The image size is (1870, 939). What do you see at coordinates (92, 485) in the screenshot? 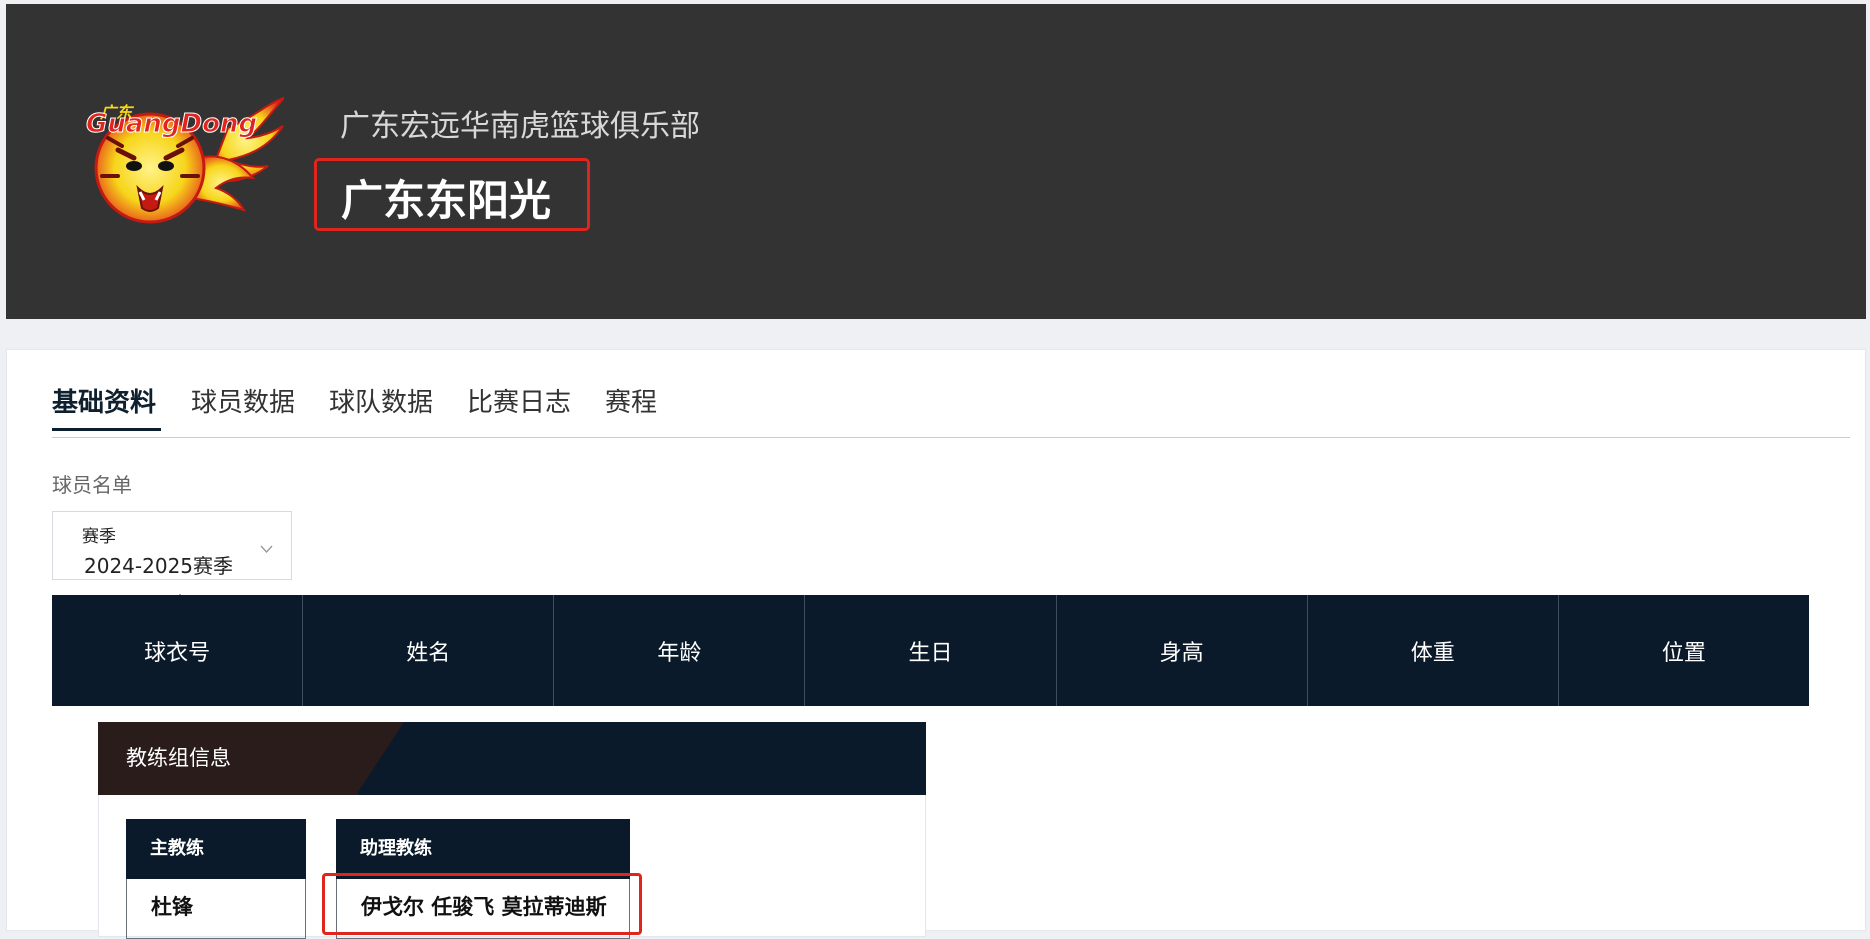
I see `roster-section-label: 球员名单` at bounding box center [92, 485].